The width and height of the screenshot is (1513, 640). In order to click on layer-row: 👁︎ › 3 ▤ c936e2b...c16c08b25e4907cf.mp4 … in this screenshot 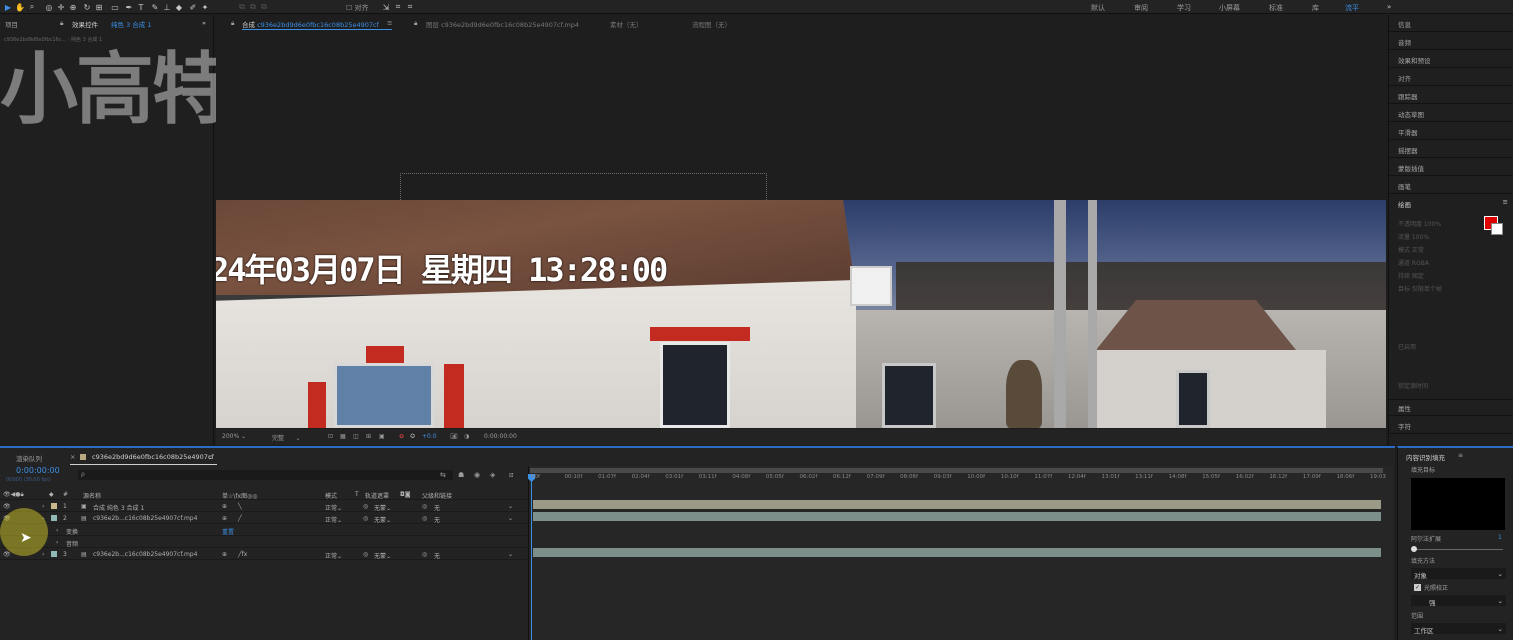, I will do `click(263, 554)`.